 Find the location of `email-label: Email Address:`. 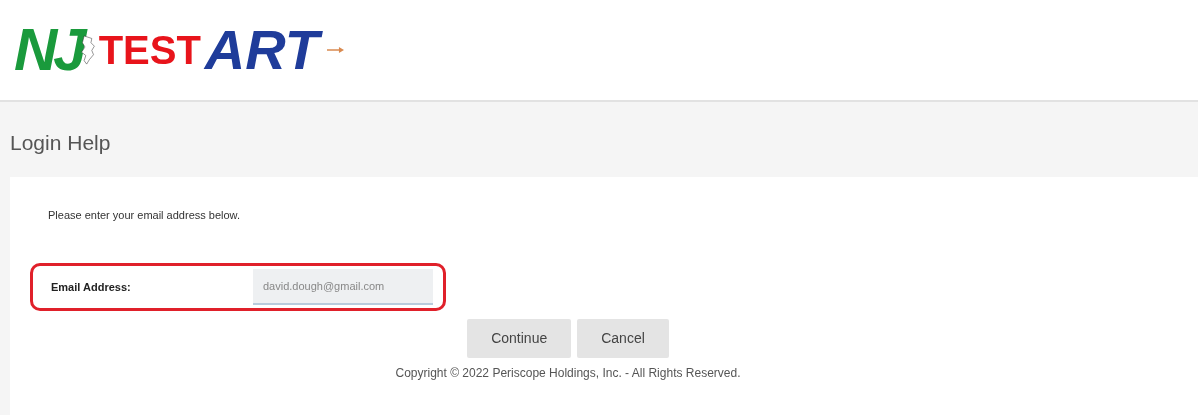

email-label: Email Address: is located at coordinates (91, 287).